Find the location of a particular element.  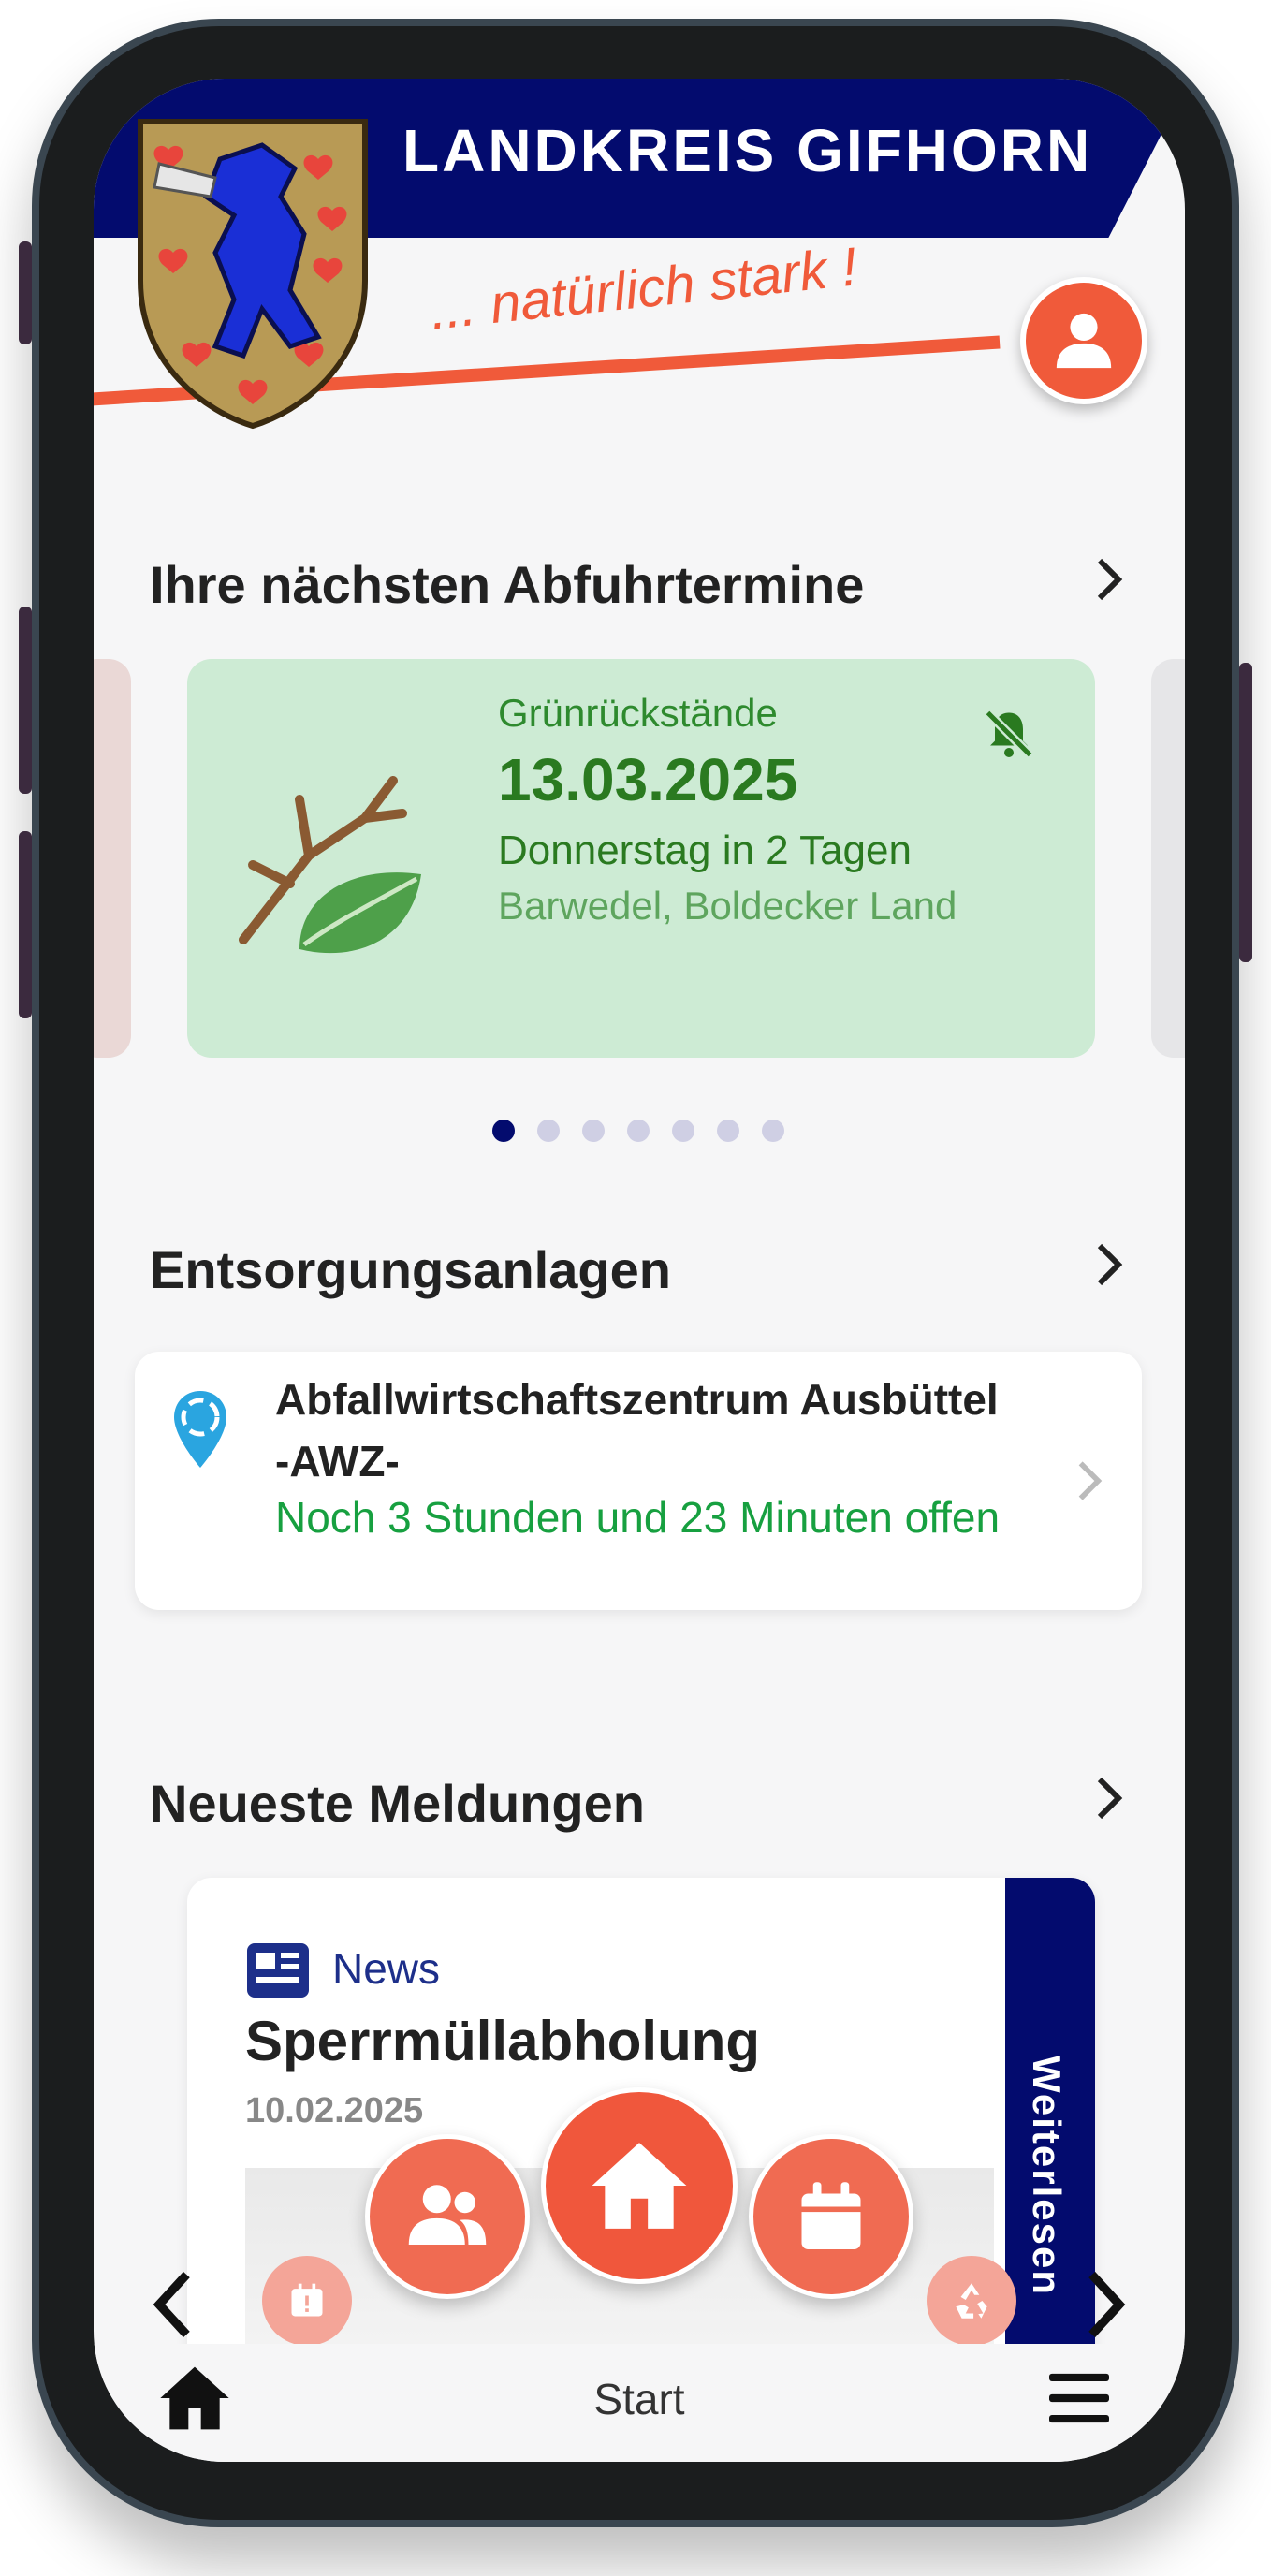

prev-pickup-card-peek is located at coordinates (112, 858).